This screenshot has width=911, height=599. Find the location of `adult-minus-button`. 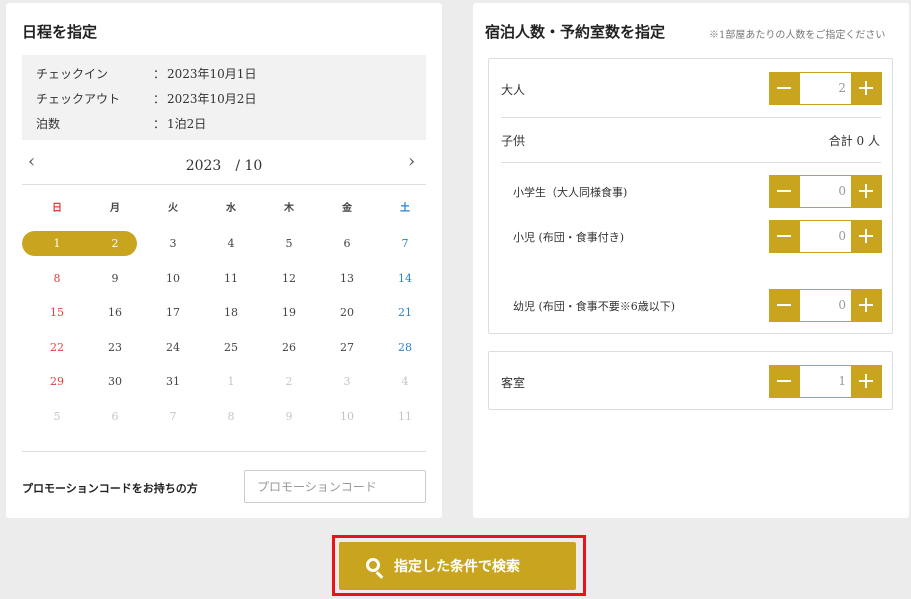

adult-minus-button is located at coordinates (784, 88).